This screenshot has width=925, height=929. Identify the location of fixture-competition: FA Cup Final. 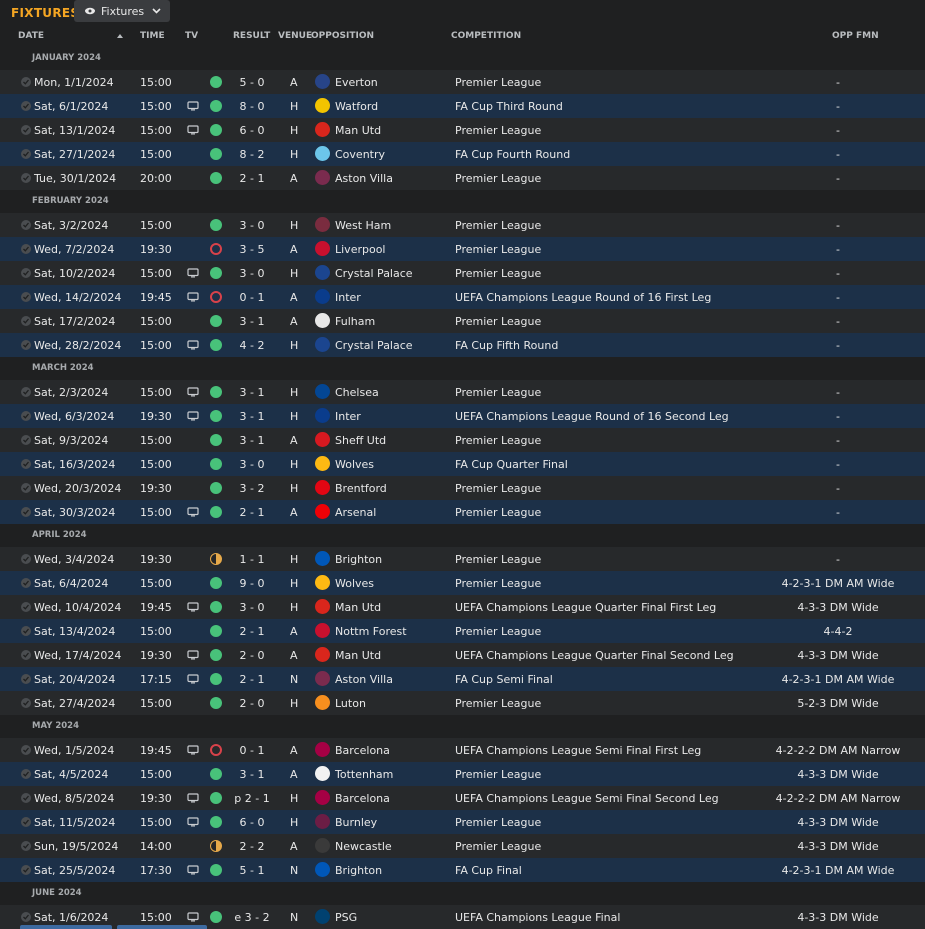
(488, 870).